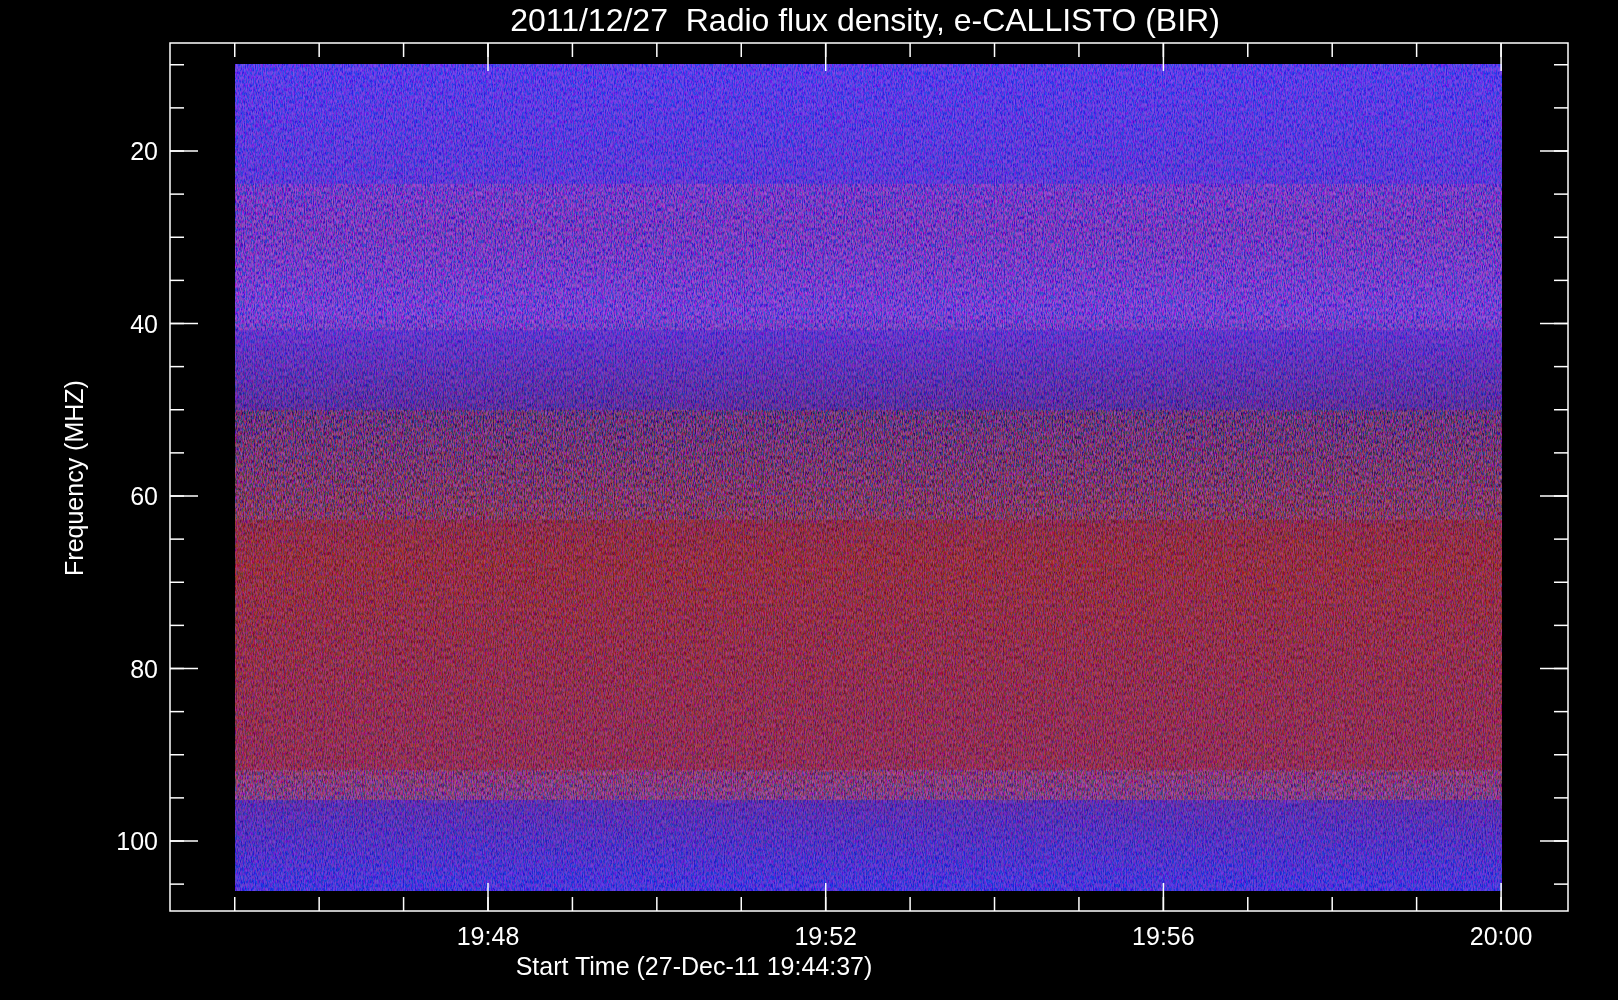  What do you see at coordinates (694, 966) in the screenshot?
I see `x-axis-title: Start Time (27-Dec-11 19:44:37)` at bounding box center [694, 966].